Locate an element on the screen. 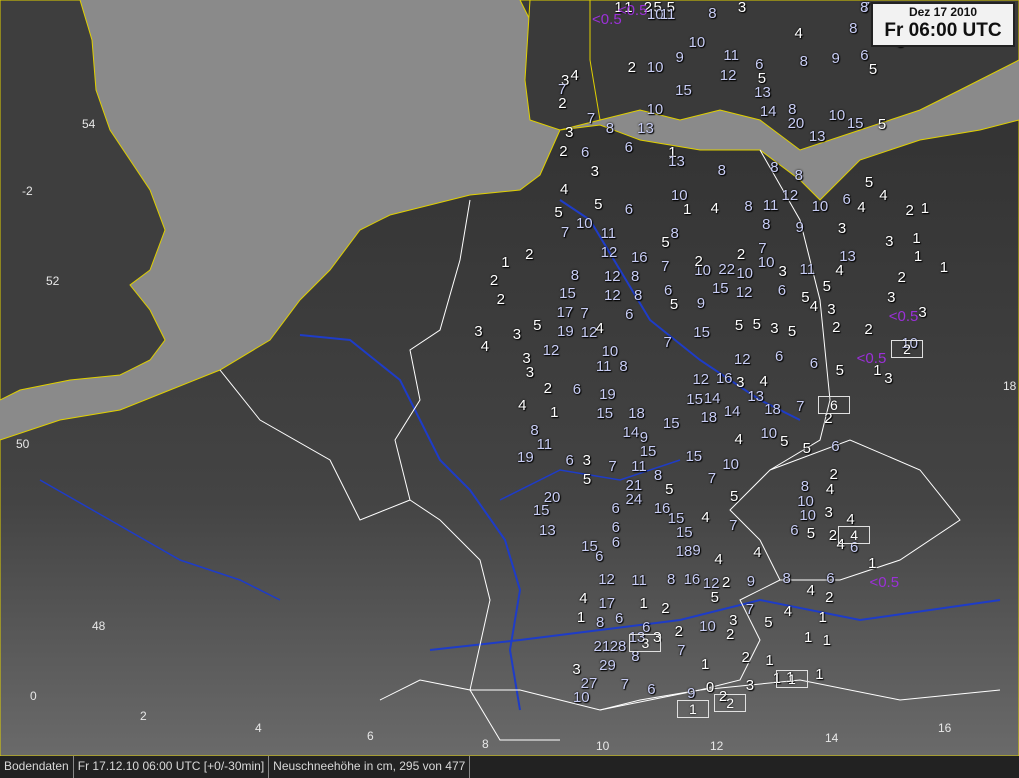  boxed-snow-value: 1 is located at coordinates (692, 709).